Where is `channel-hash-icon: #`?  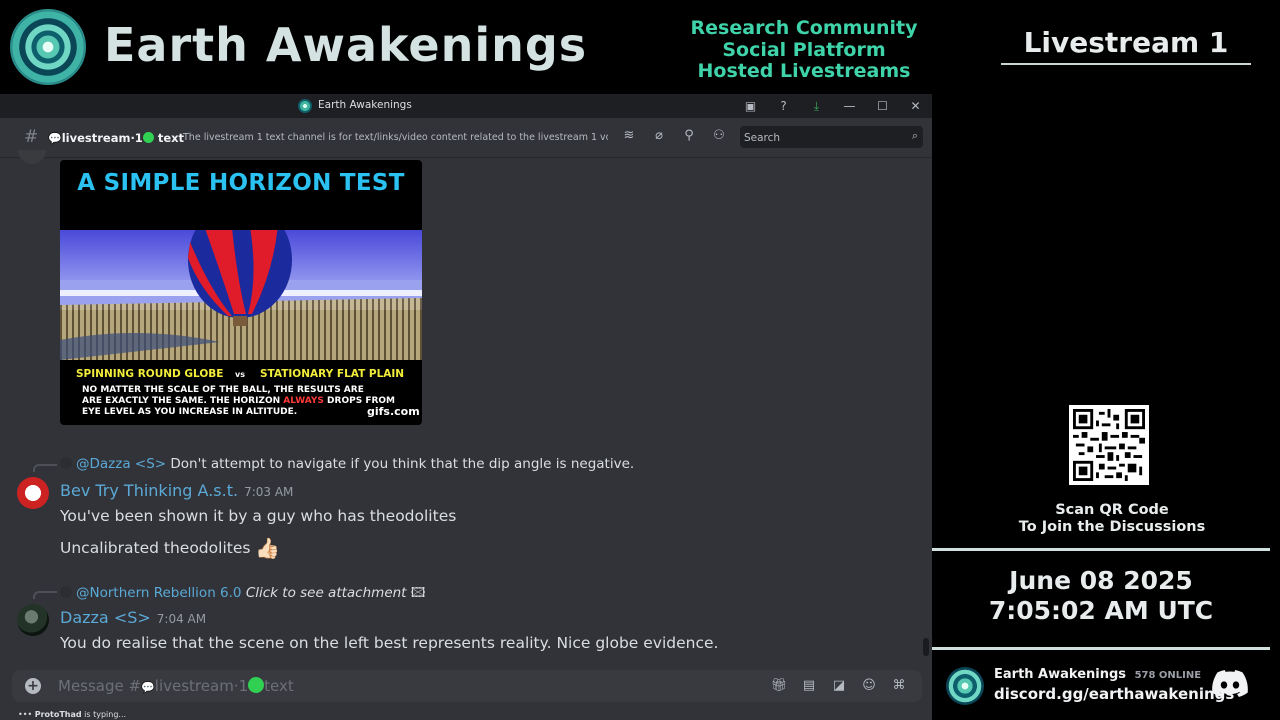
channel-hash-icon: # is located at coordinates (31, 137).